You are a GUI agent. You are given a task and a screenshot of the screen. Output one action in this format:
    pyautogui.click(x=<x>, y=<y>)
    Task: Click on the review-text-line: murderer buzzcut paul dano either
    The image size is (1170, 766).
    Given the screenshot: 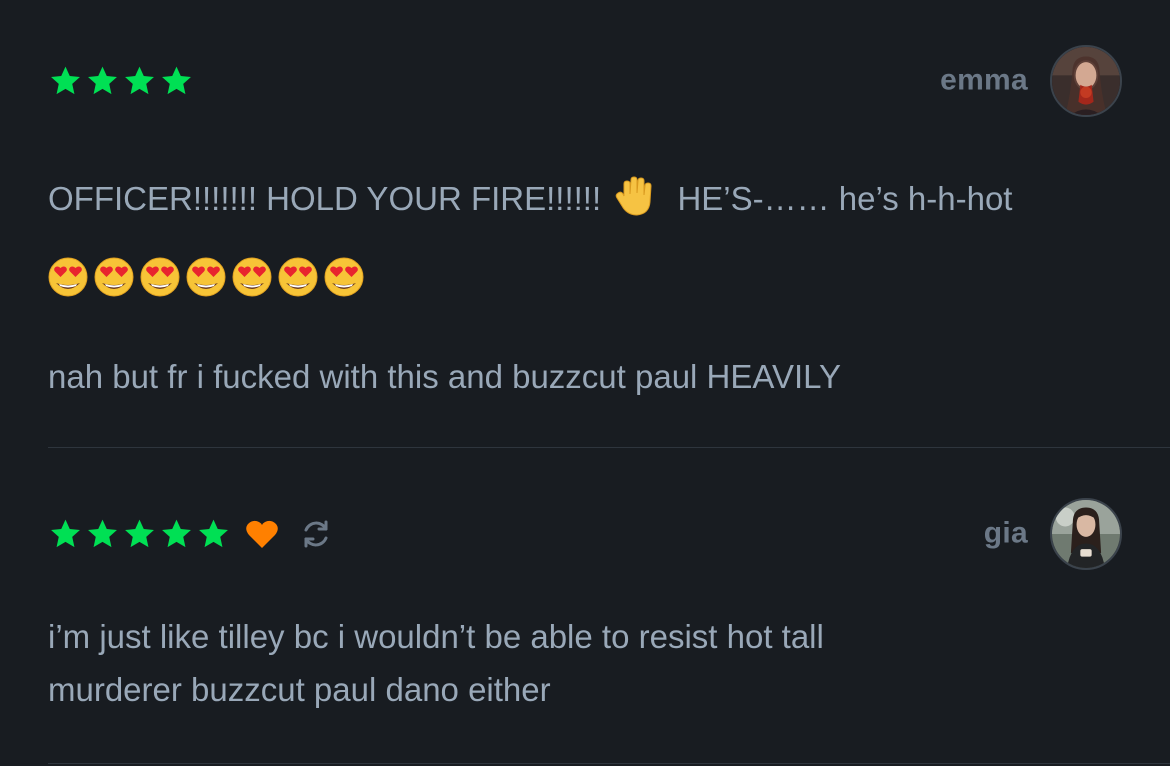 What is the action you would take?
    pyautogui.click(x=299, y=689)
    